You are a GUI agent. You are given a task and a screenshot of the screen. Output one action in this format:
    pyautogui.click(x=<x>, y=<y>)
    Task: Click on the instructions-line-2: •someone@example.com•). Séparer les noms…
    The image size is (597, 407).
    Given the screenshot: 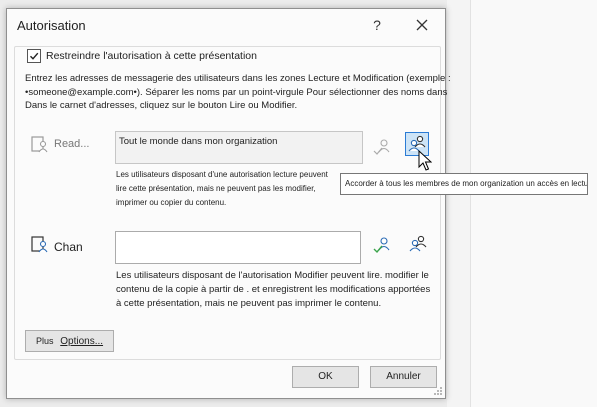 What is the action you would take?
    pyautogui.click(x=236, y=92)
    